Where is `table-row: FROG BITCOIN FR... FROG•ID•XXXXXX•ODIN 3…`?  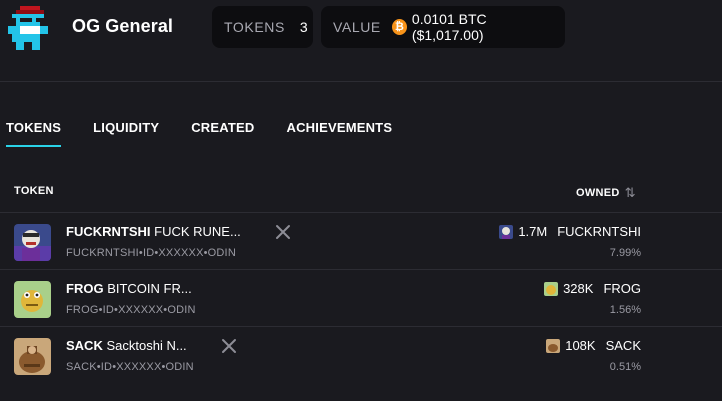 table-row: FROG BITCOIN FR... FROG•ID•XXXXXX•ODIN 3… is located at coordinates (361, 297).